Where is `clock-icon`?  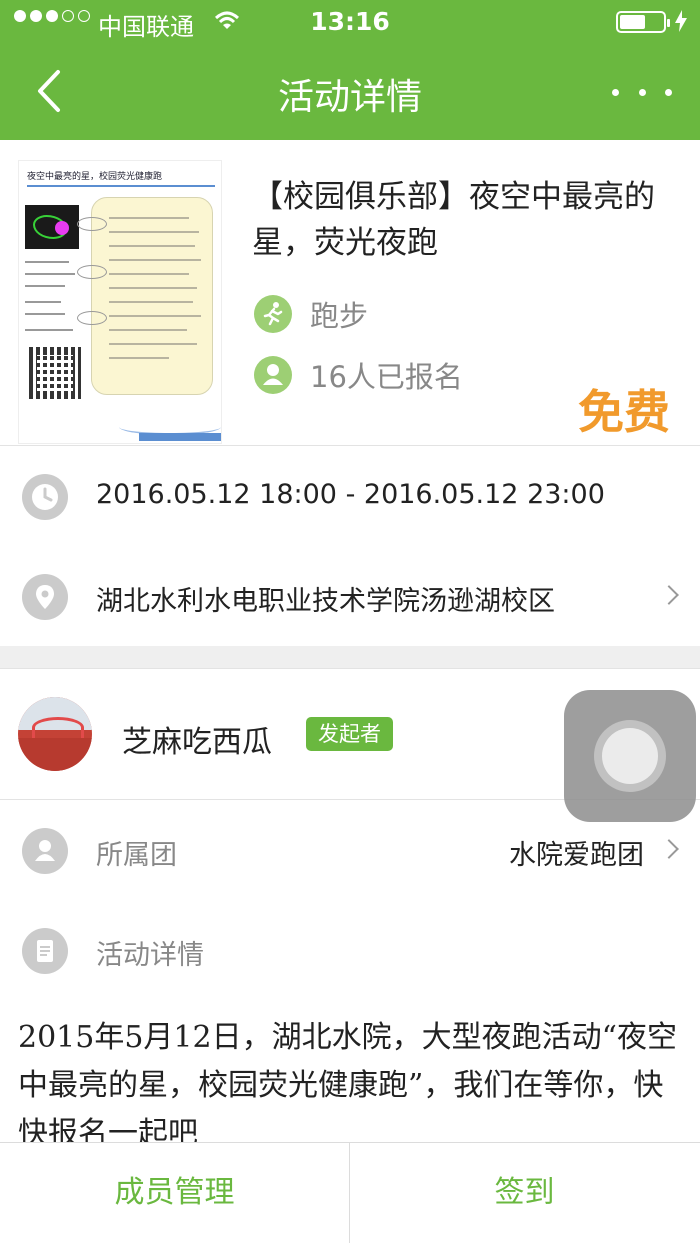 clock-icon is located at coordinates (45, 497).